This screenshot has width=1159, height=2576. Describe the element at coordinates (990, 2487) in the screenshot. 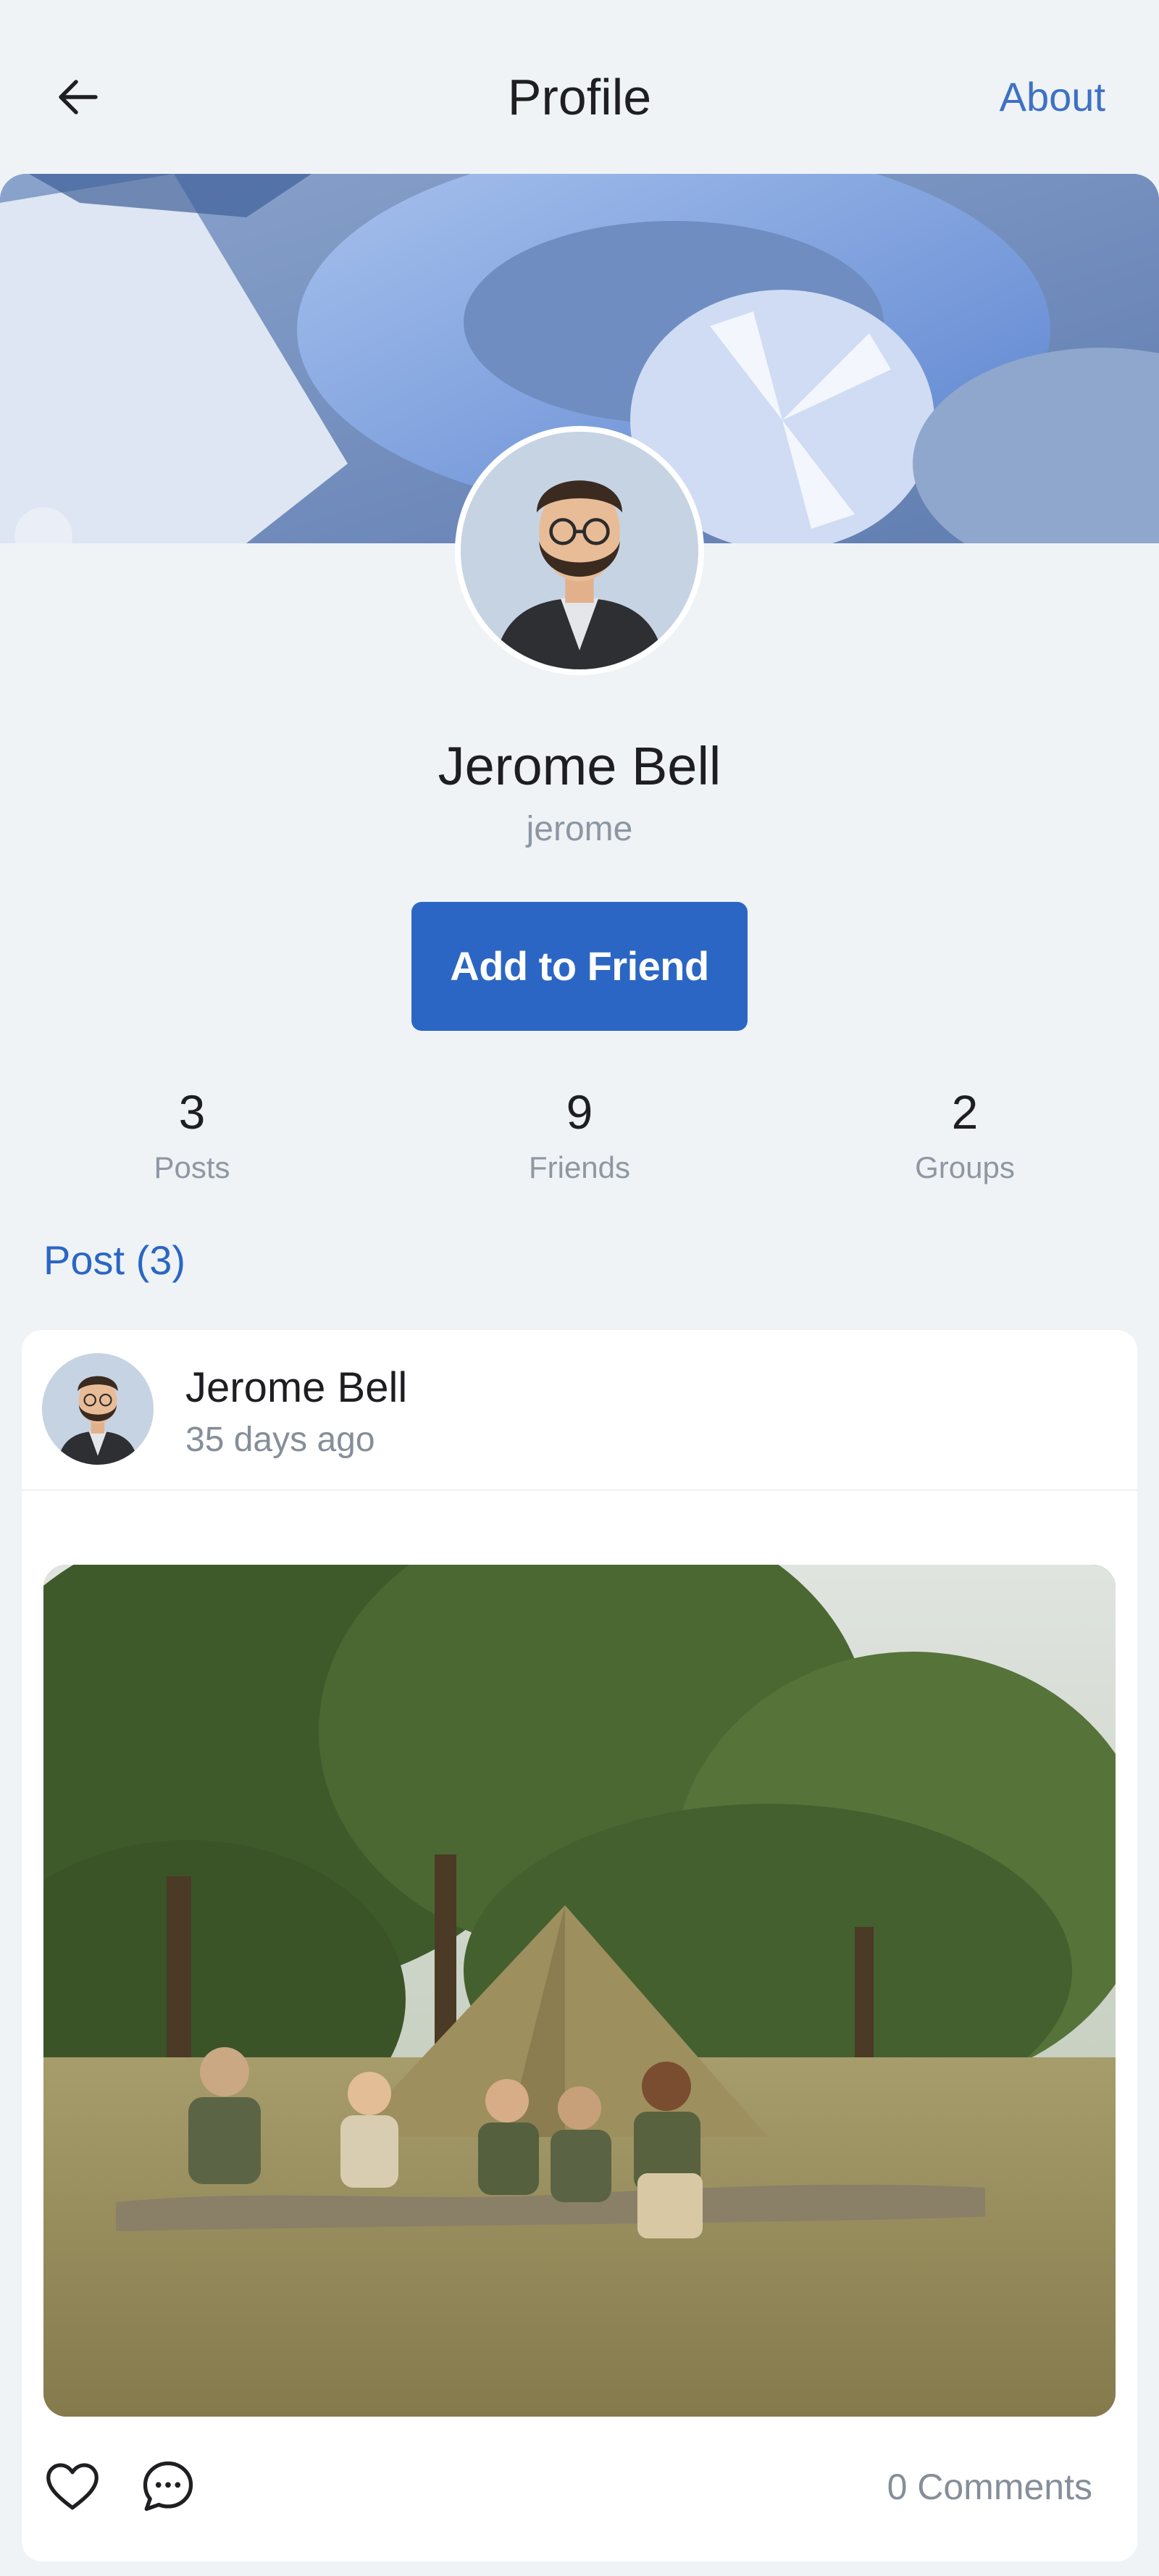

I see `comments-count-link: 0 Comments` at that location.